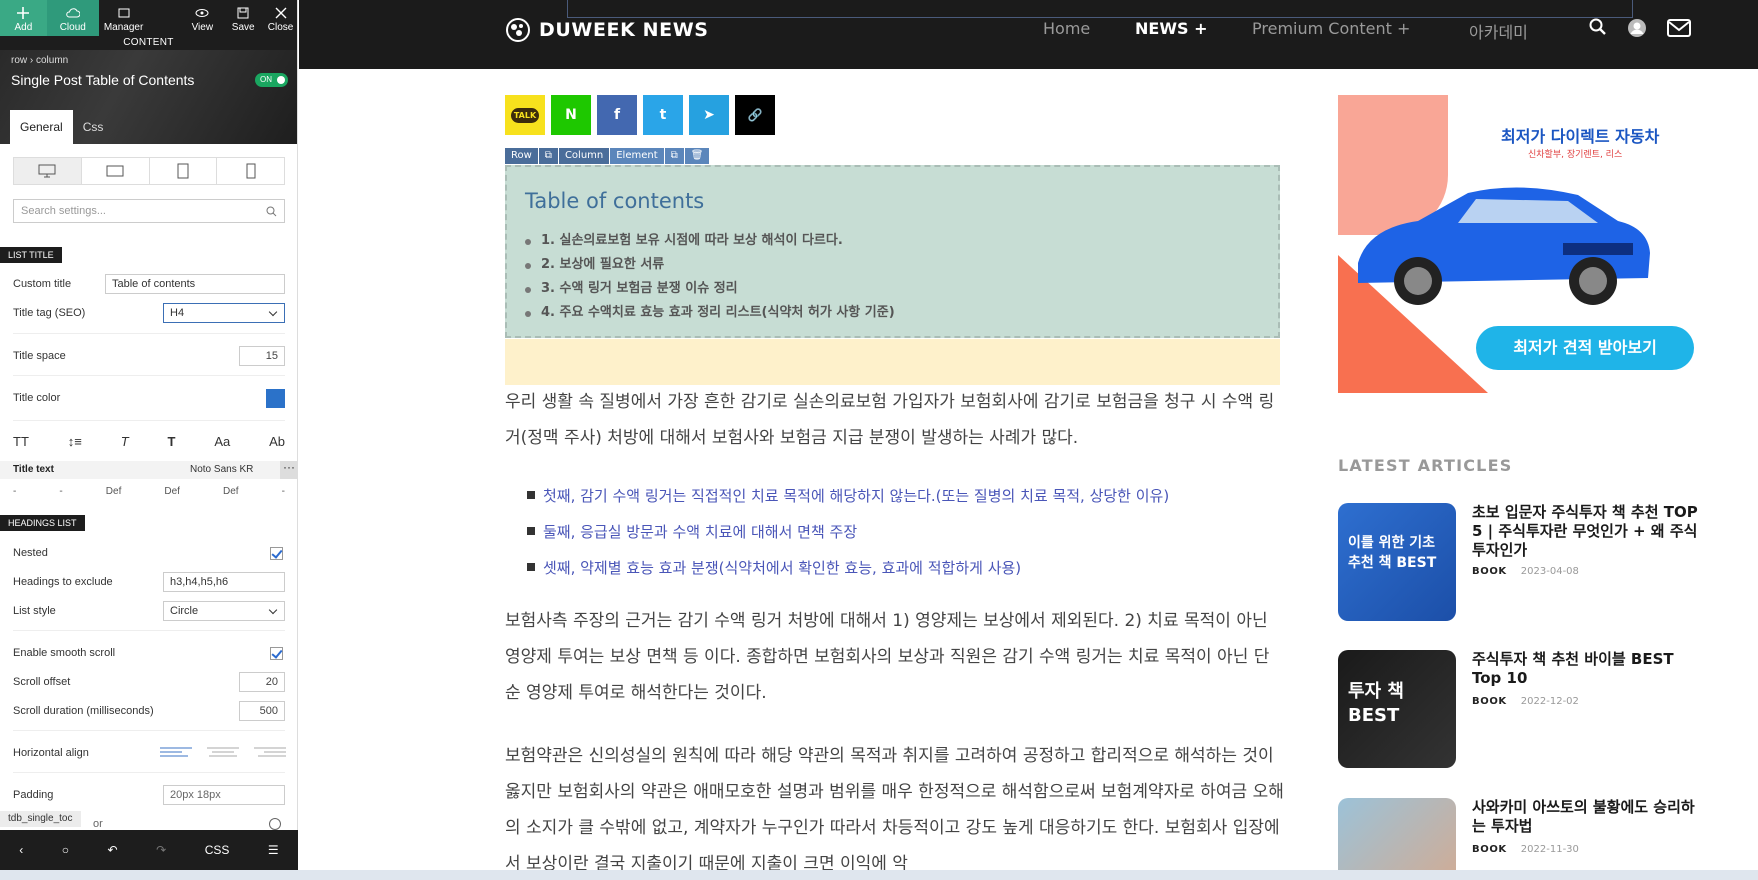  I want to click on copy-link-button: 🔗, so click(755, 115).